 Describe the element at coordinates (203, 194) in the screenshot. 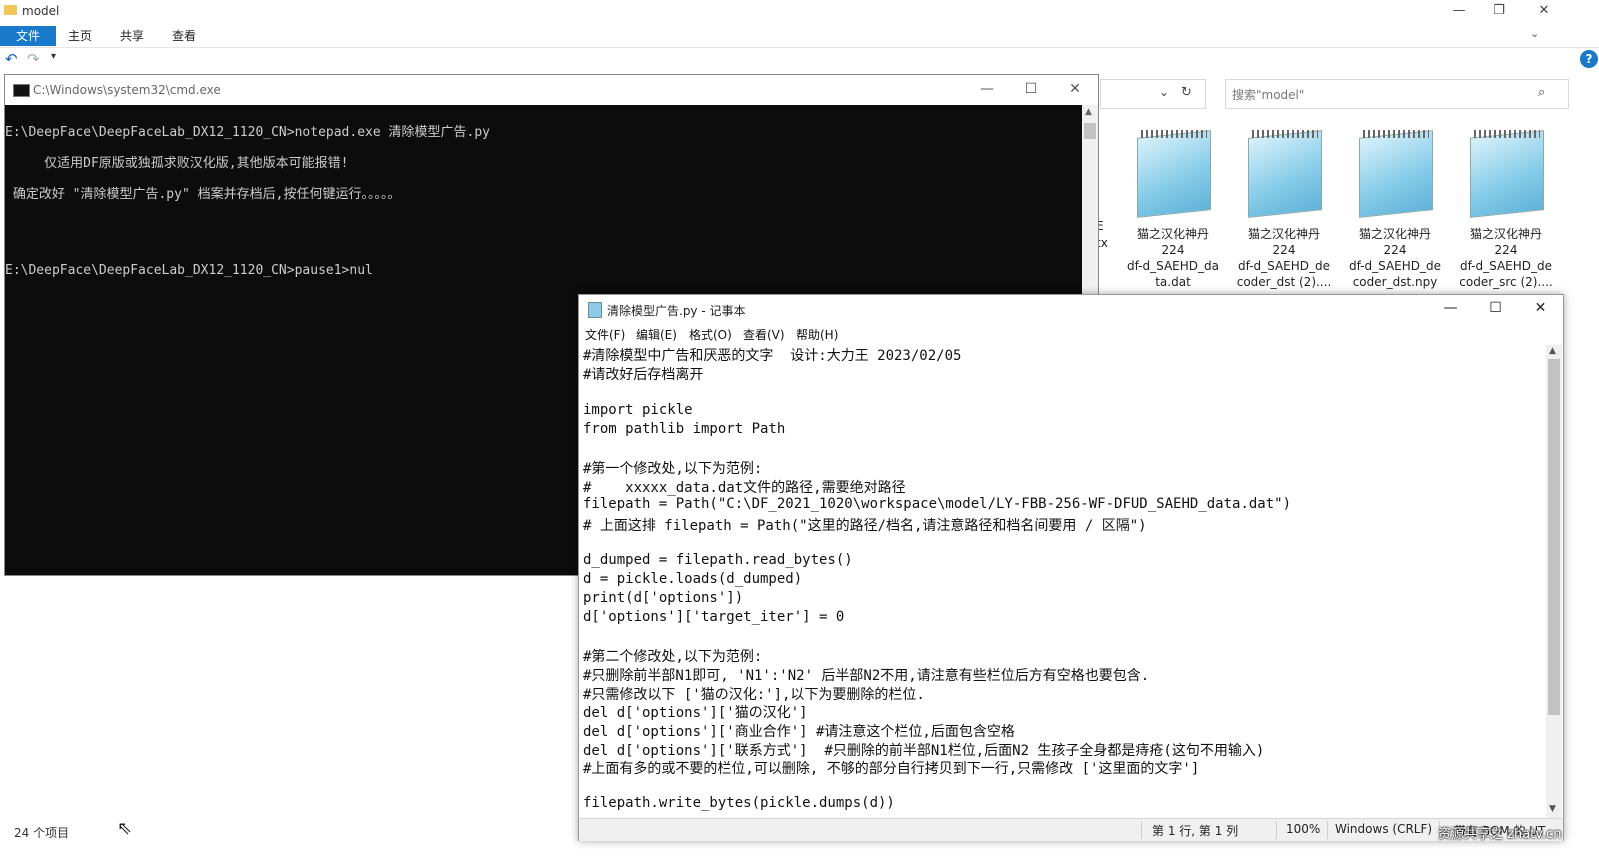

I see `cmd-line: 确定改好 "清除模型广告.py" 档案并存档后,按任何键运行。。。。。` at that location.